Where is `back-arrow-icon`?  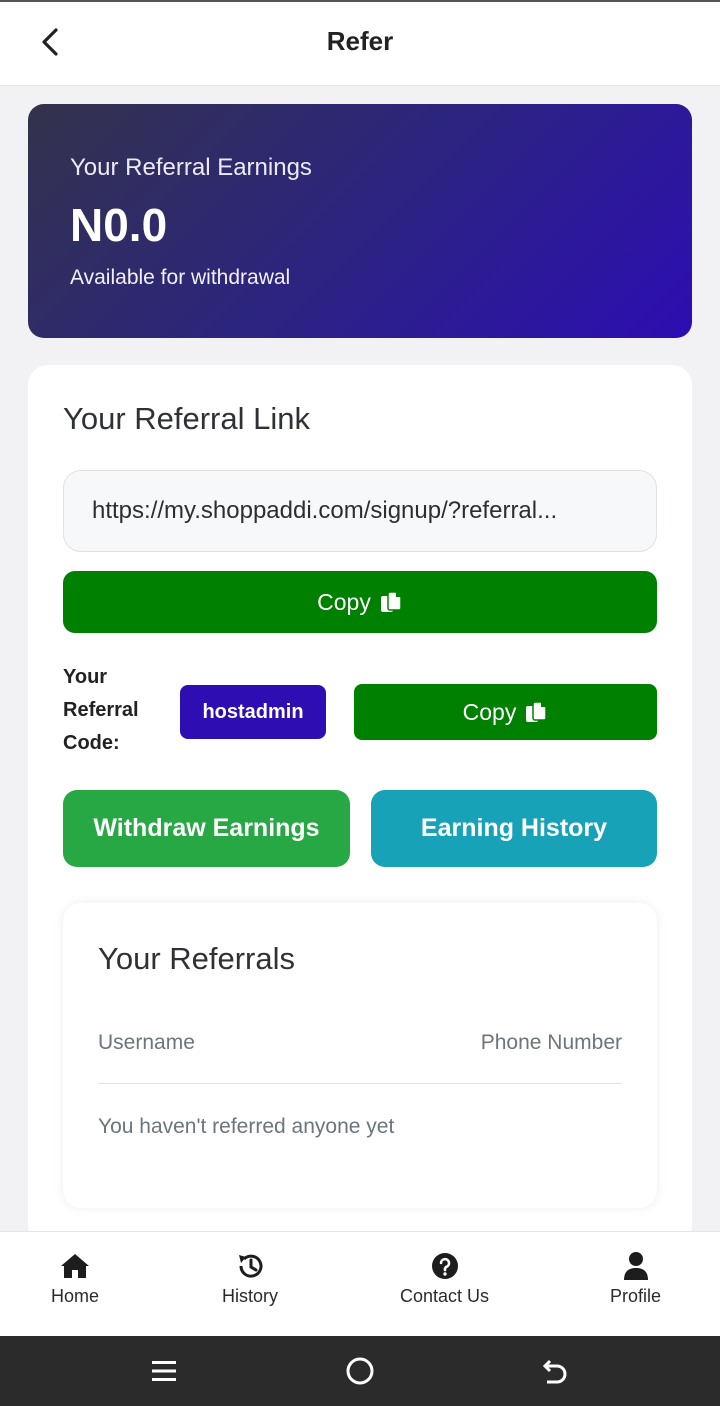
back-arrow-icon is located at coordinates (554, 1371).